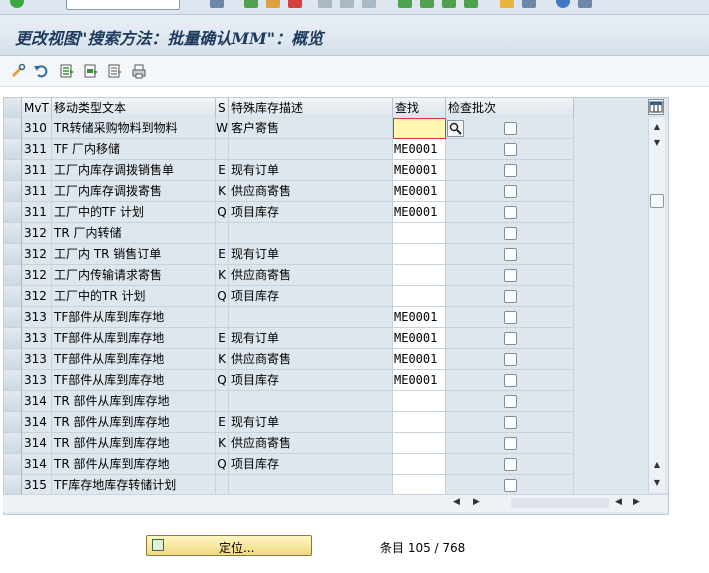  Describe the element at coordinates (657, 483) in the screenshot. I see `scroll-last-icon: ▼` at that location.